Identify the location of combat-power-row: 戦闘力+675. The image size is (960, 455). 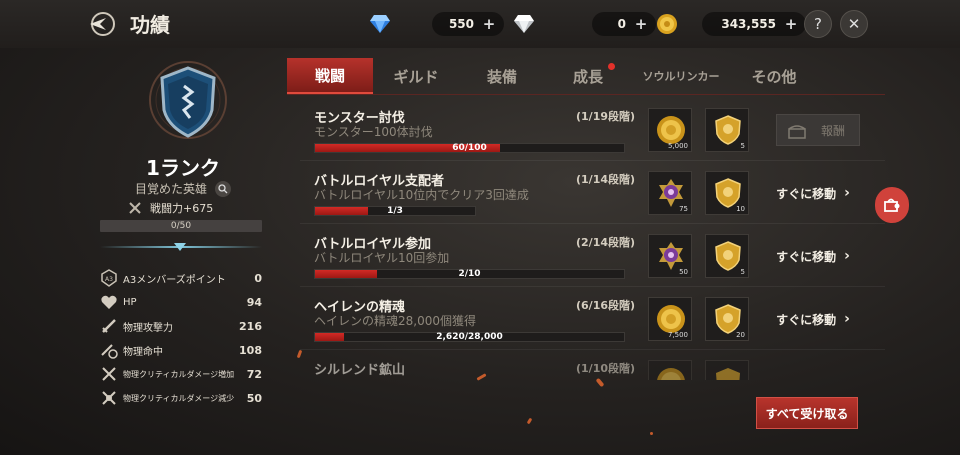
(170, 208).